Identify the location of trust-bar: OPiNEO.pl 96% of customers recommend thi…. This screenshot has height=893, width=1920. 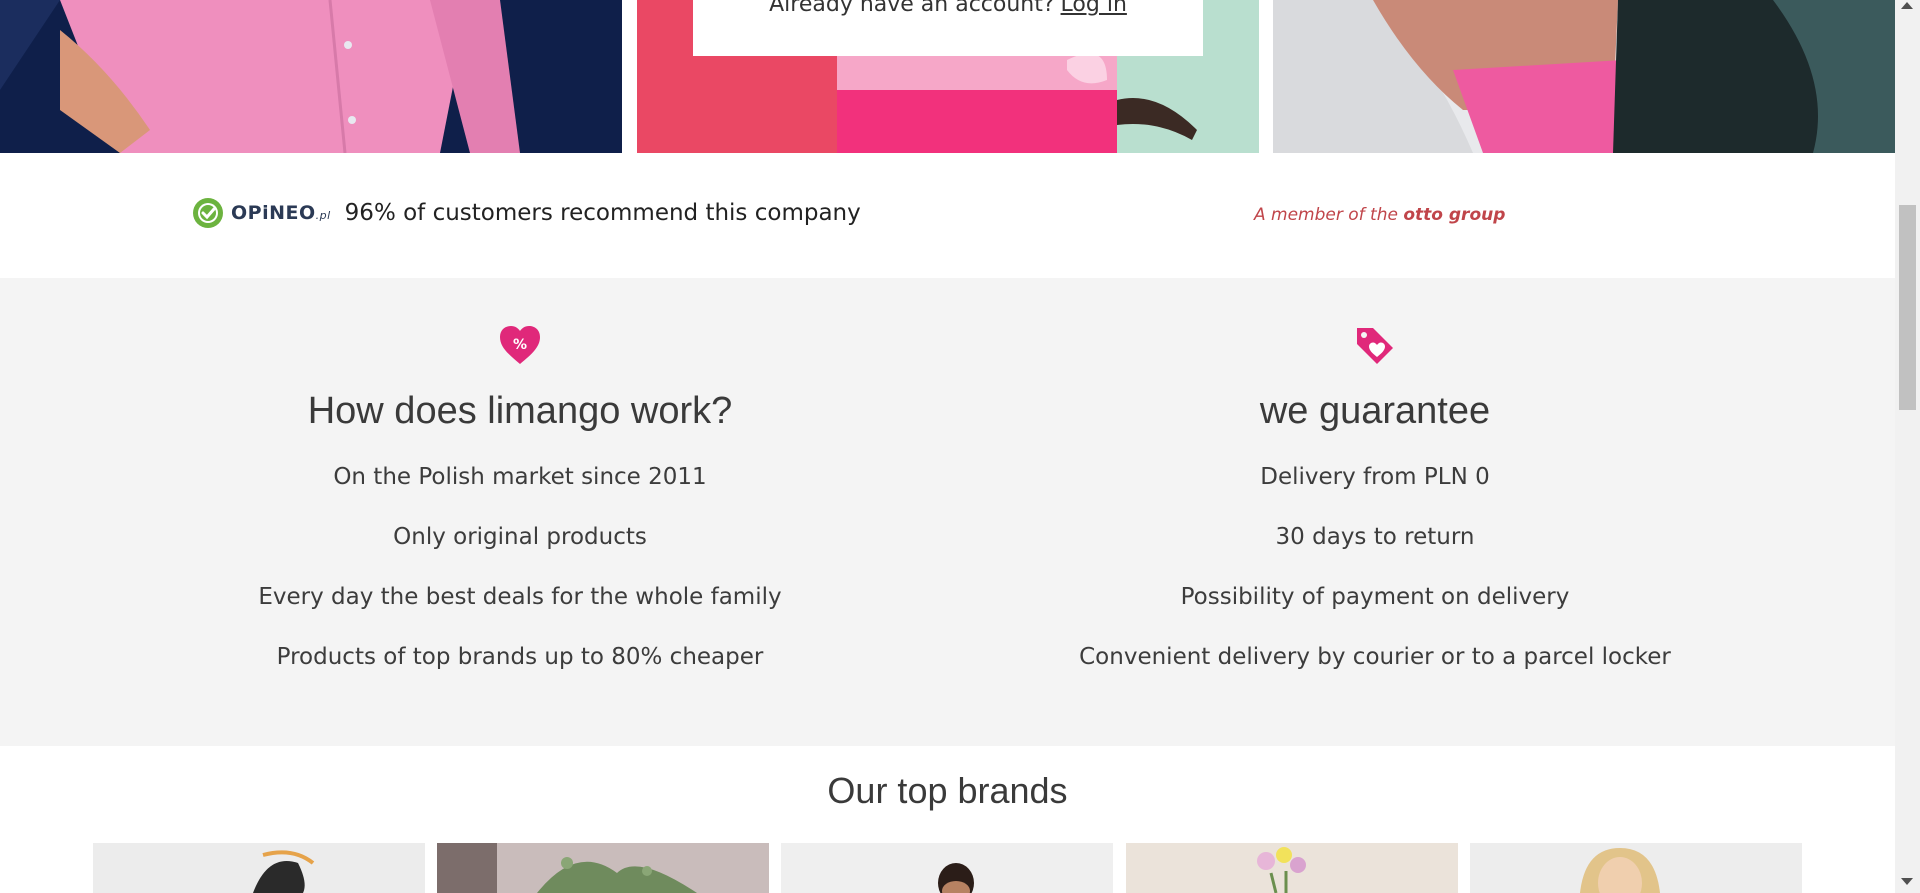
(947, 215).